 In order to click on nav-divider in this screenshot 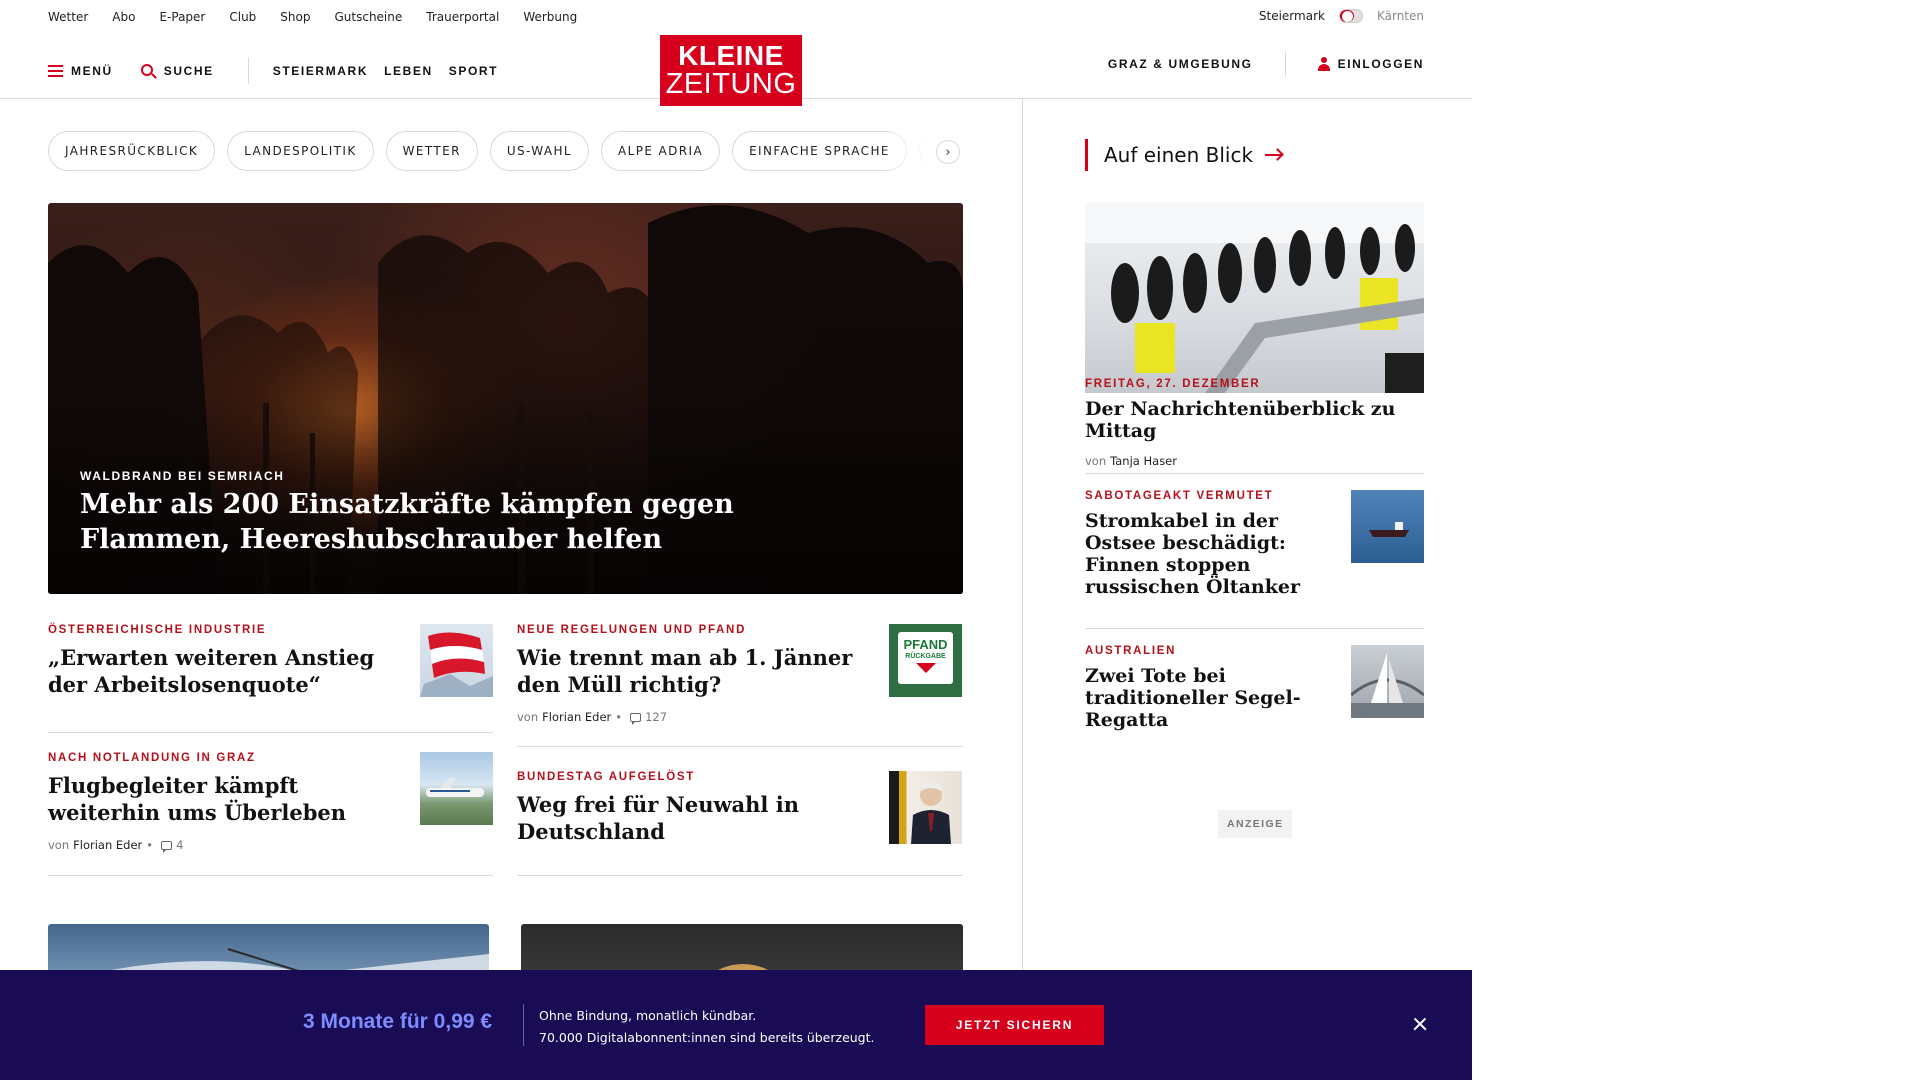, I will do `click(248, 71)`.